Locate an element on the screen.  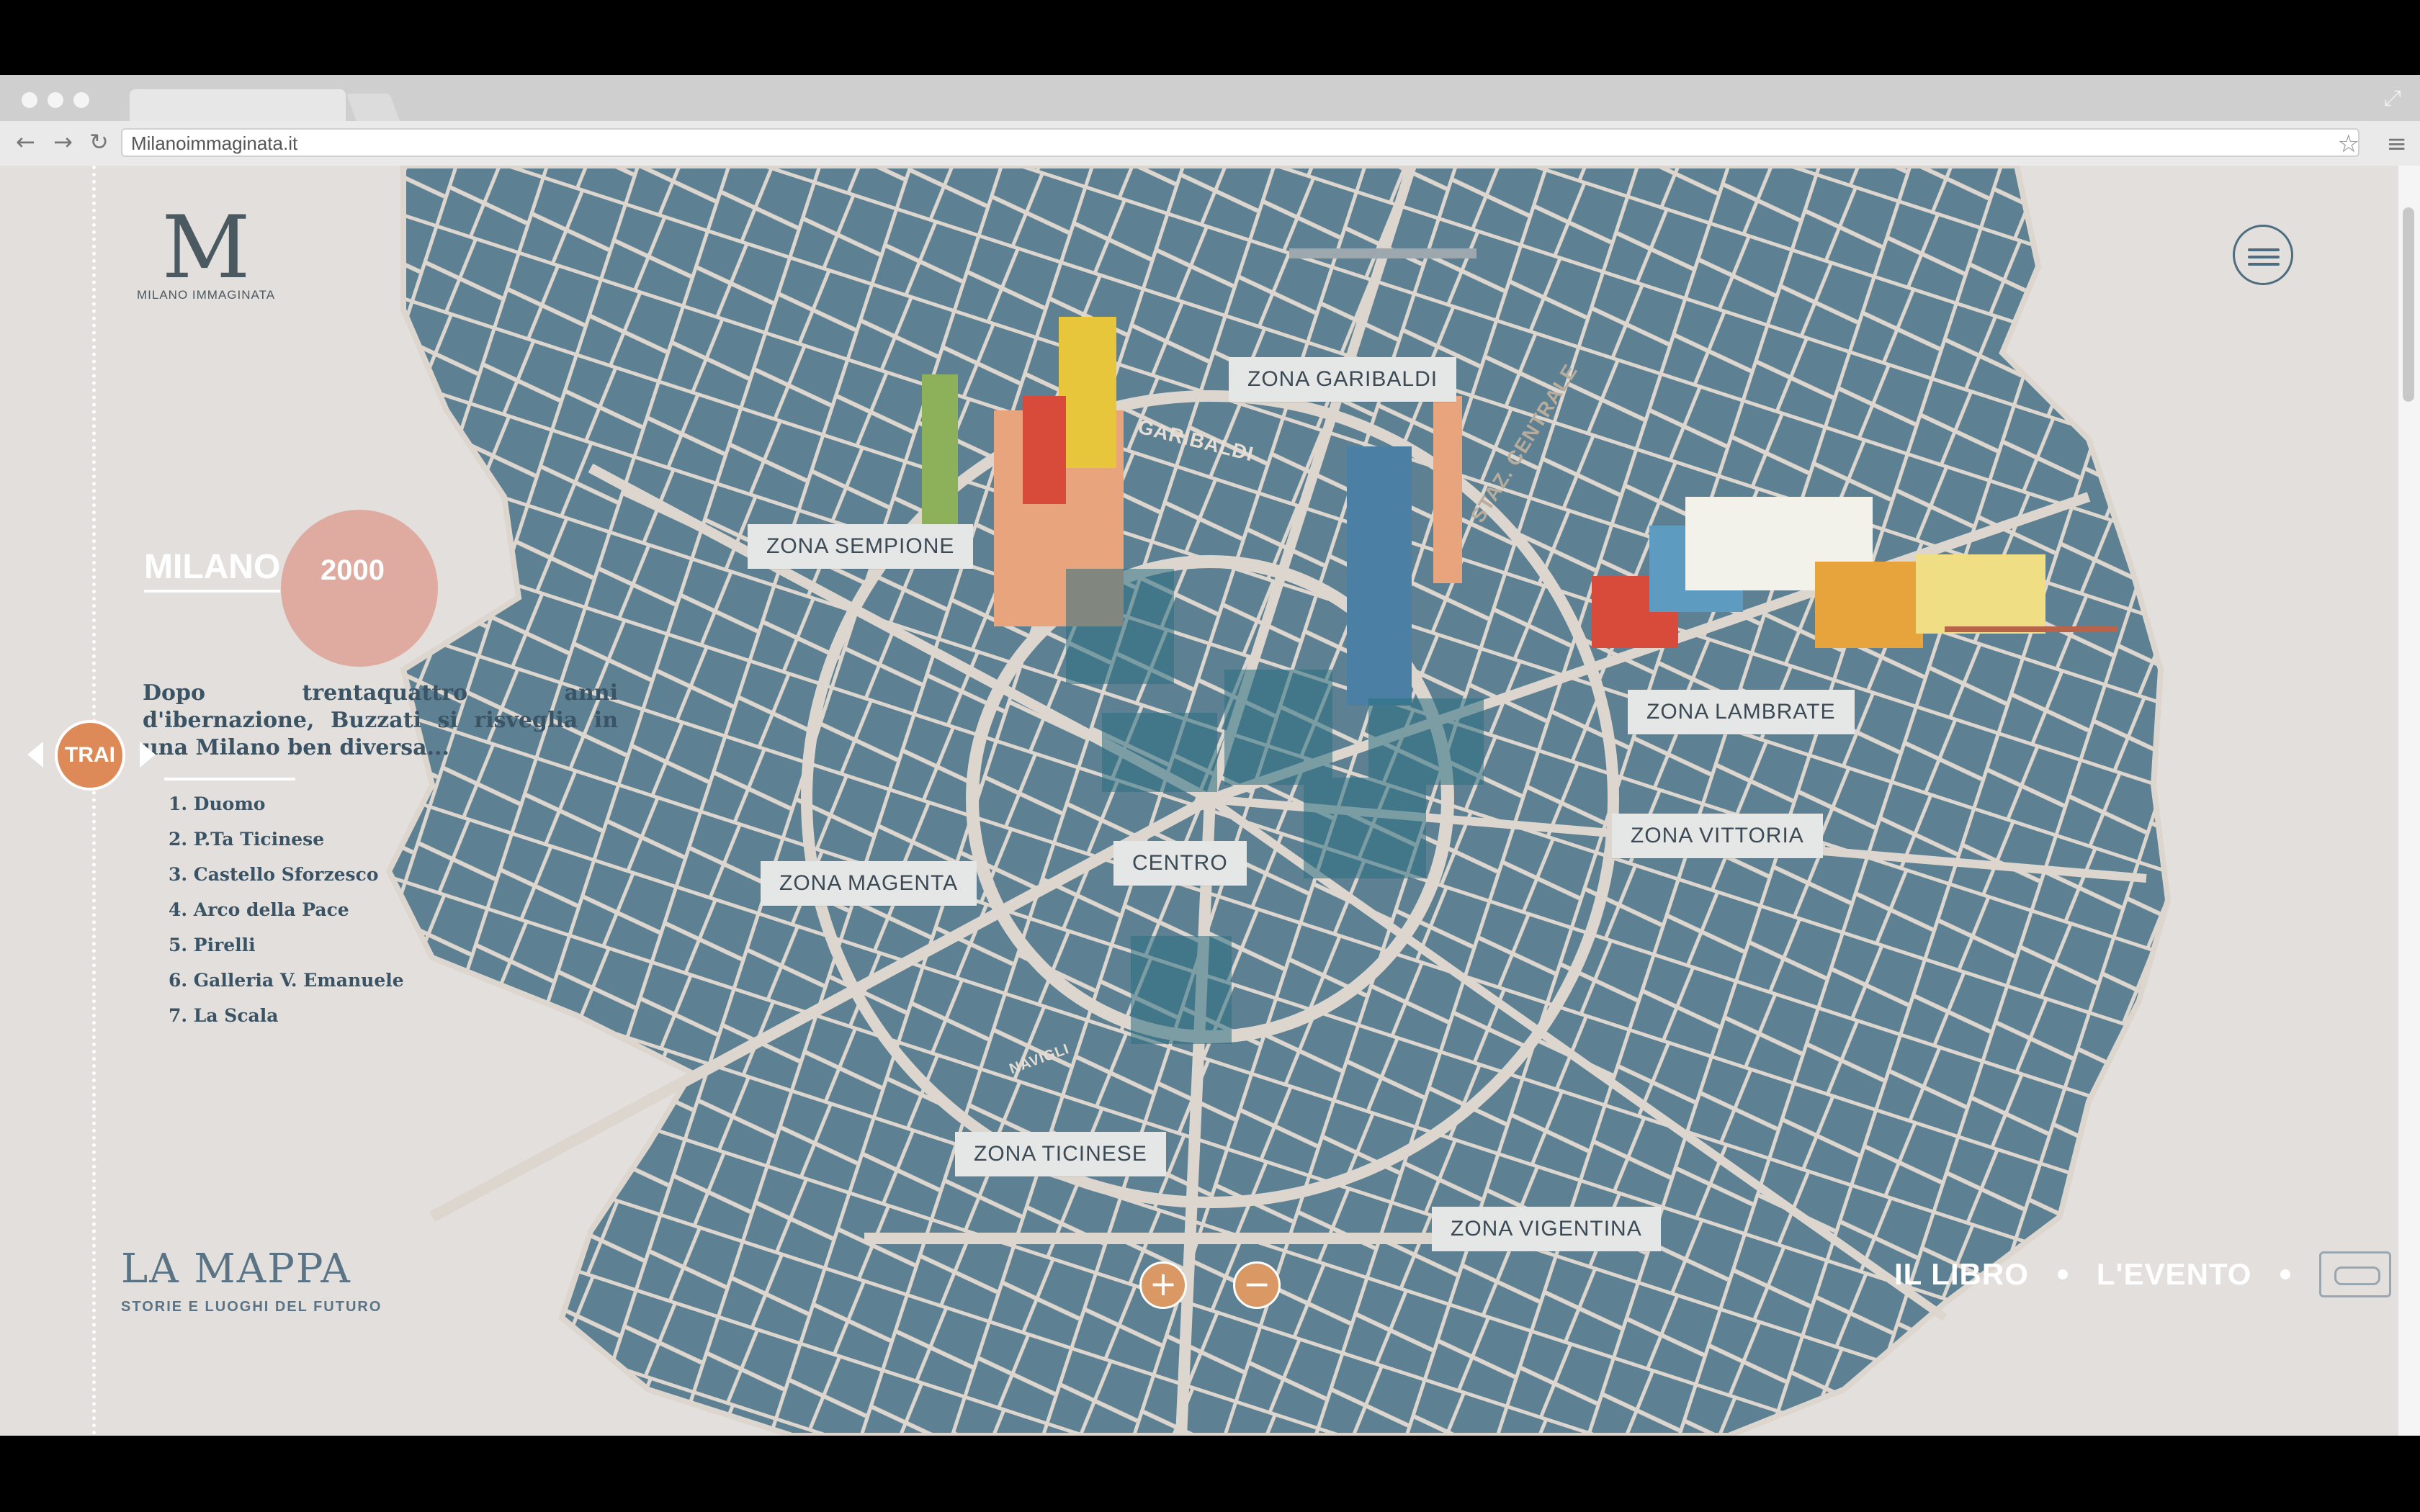
era-year: 2000 is located at coordinates (353, 570).